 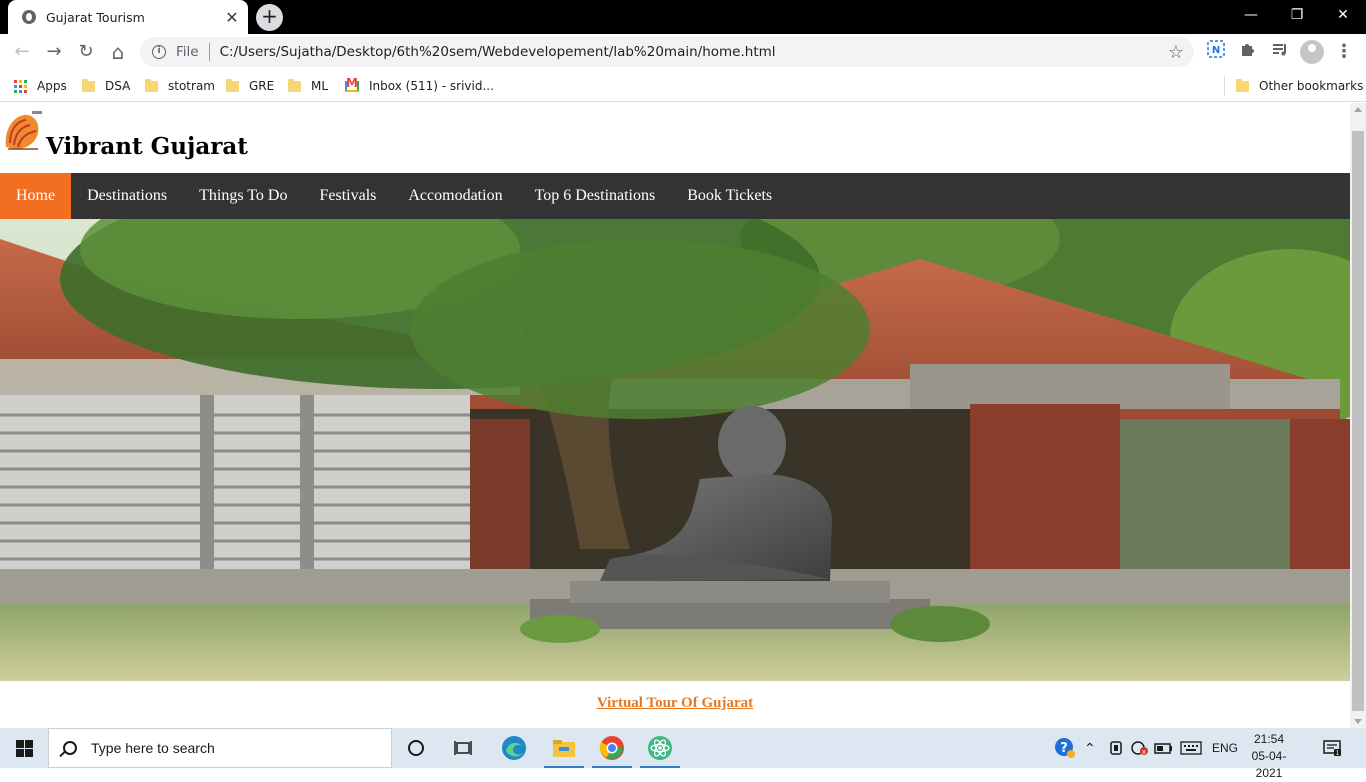 What do you see at coordinates (159, 52) in the screenshot?
I see `info-icon: i` at bounding box center [159, 52].